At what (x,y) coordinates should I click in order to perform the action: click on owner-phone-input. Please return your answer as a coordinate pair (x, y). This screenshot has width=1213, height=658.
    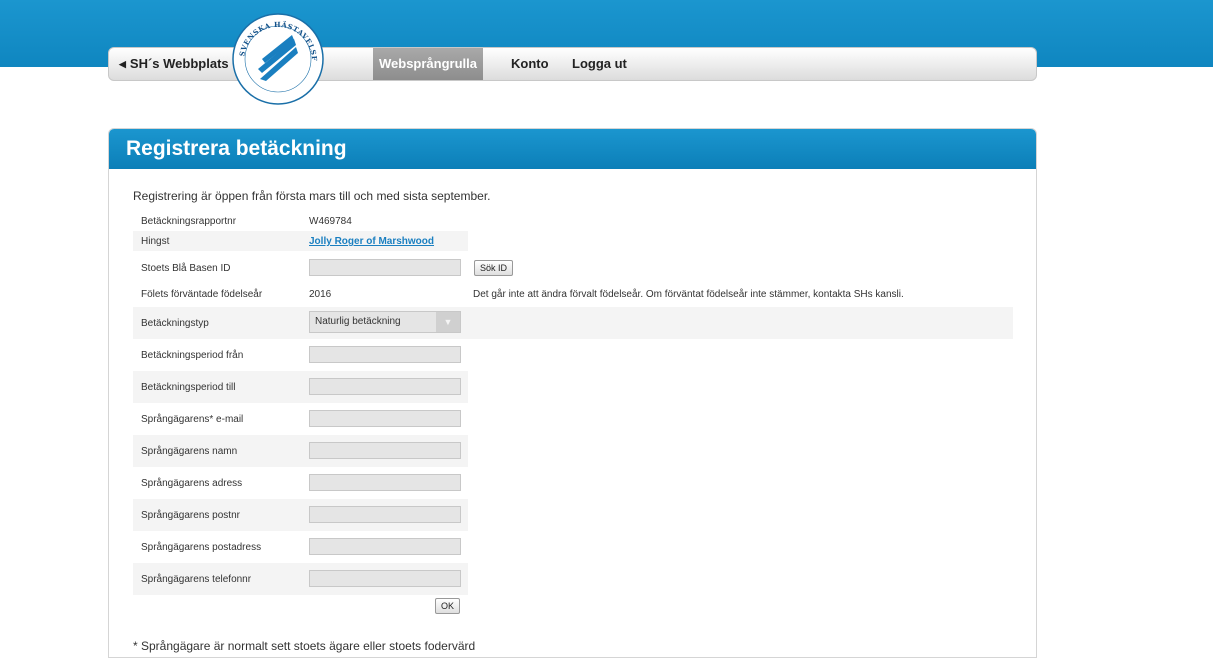
    Looking at the image, I should click on (385, 578).